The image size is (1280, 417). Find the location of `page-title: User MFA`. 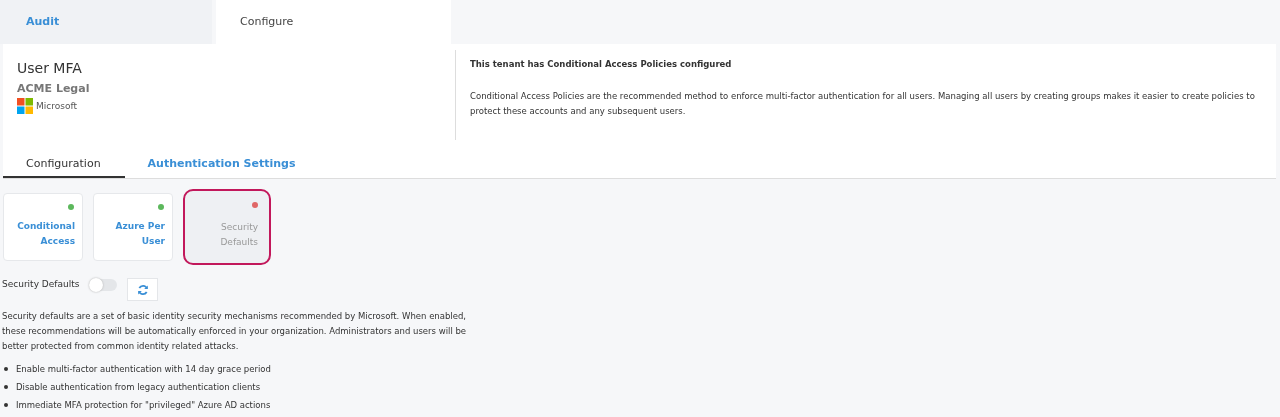

page-title: User MFA is located at coordinates (50, 68).